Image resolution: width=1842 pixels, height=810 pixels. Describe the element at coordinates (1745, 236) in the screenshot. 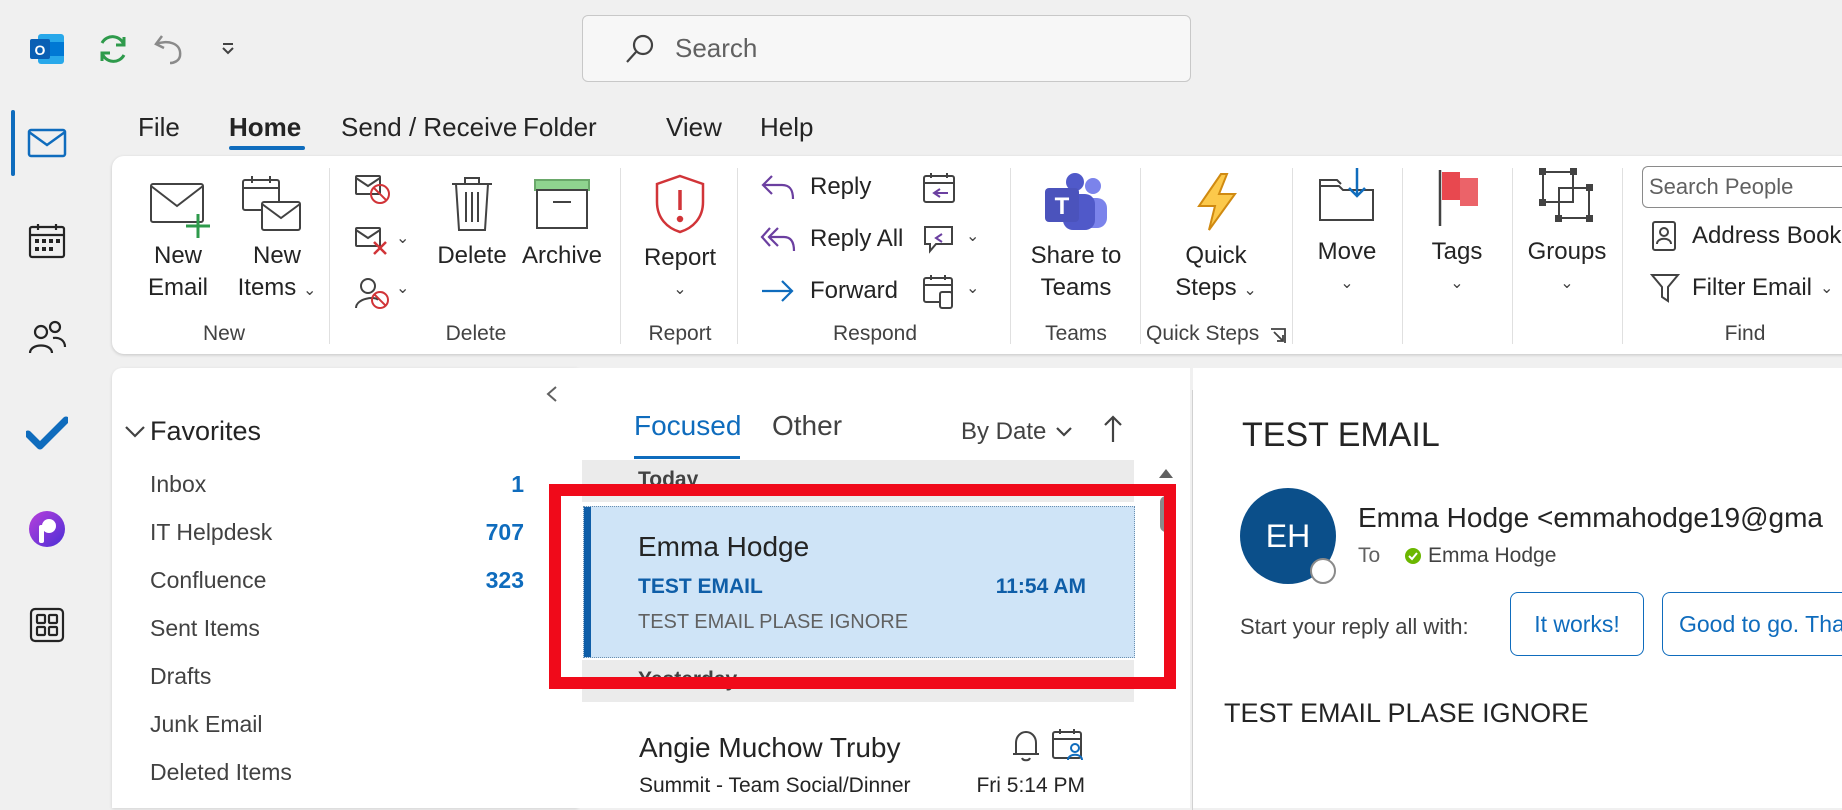

I see `address-book-button: Address Book` at that location.